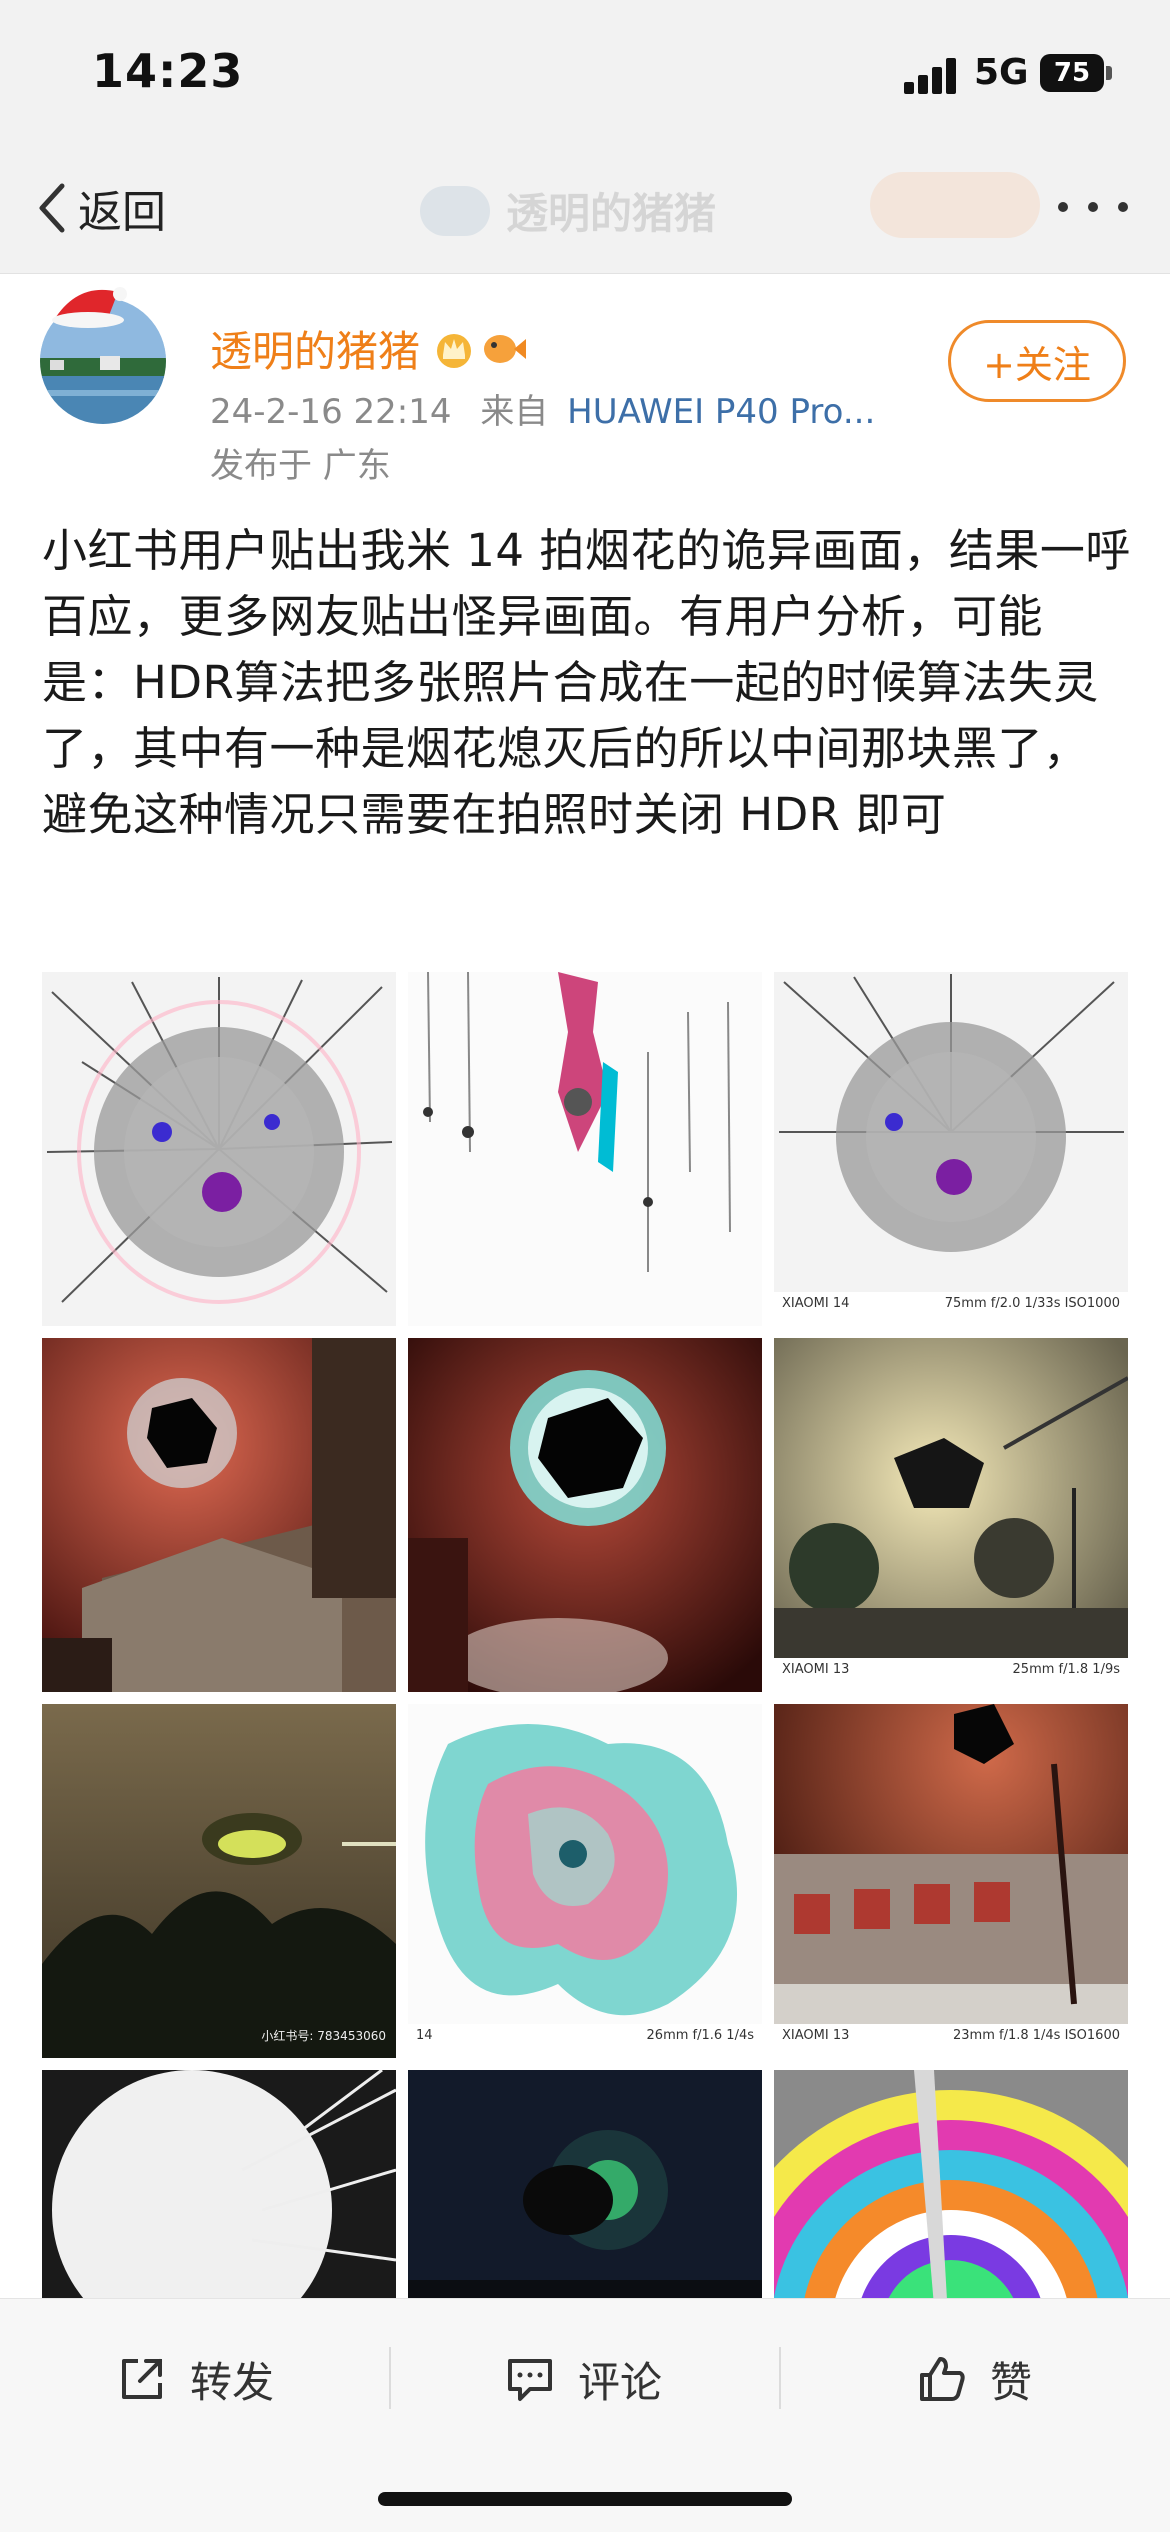 This screenshot has width=1170, height=2532. Describe the element at coordinates (530, 2380) in the screenshot. I see `comment-icon` at that location.